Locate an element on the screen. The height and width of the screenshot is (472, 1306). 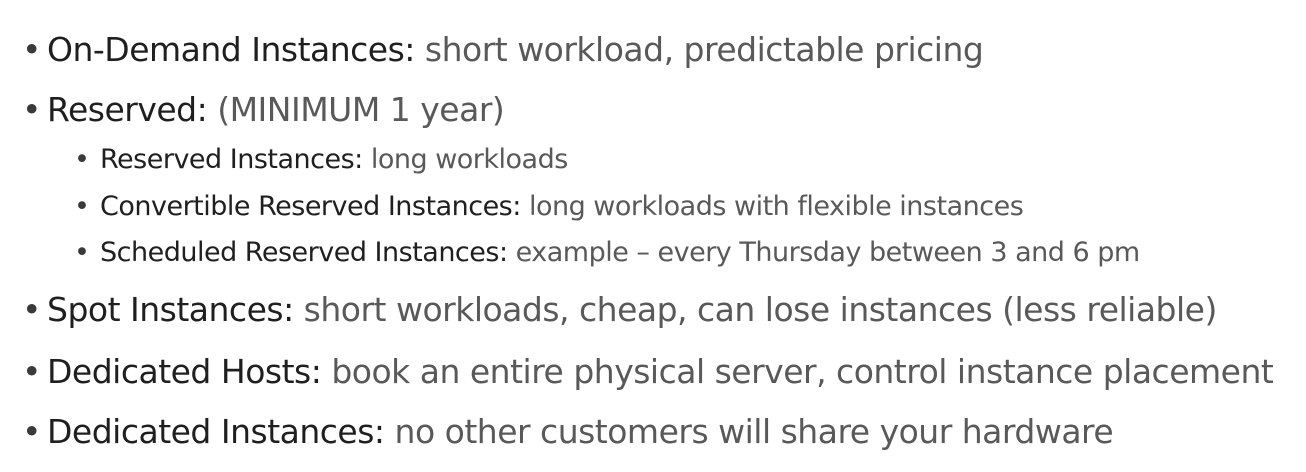
bullet-term: Dedicated Hosts: is located at coordinates (184, 371).